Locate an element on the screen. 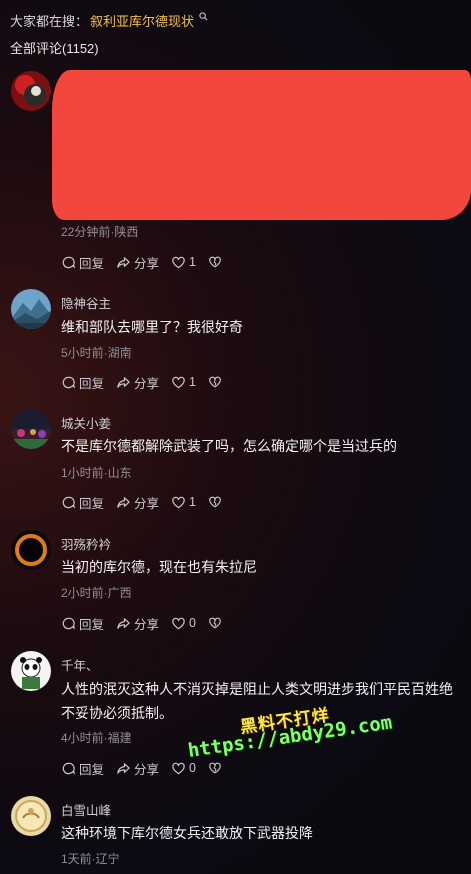 This screenshot has width=471, height=874. comment-meta: 22分钟前·陕西 is located at coordinates (100, 232).